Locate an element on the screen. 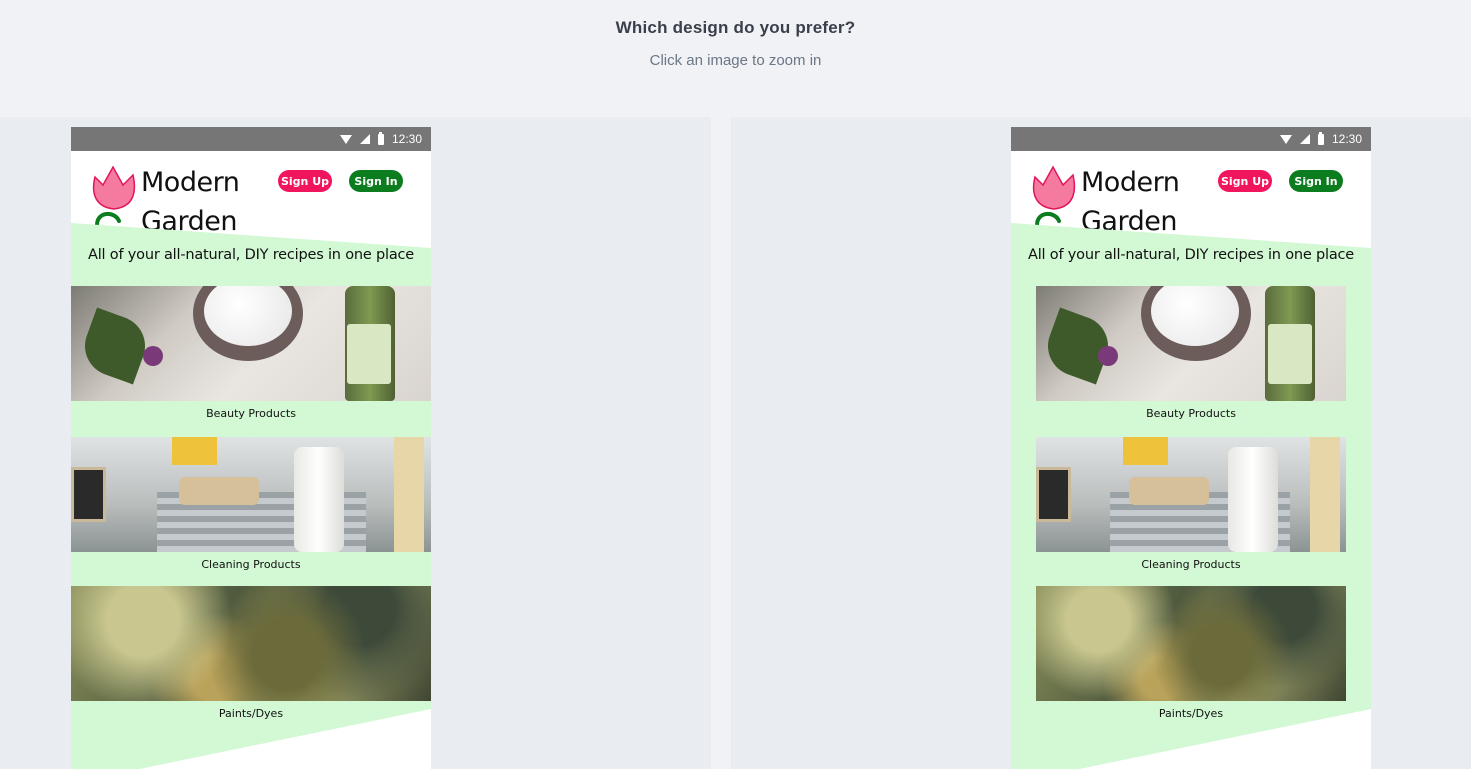 The image size is (1471, 769). survey-hint: Click an image to zoom in is located at coordinates (735, 60).